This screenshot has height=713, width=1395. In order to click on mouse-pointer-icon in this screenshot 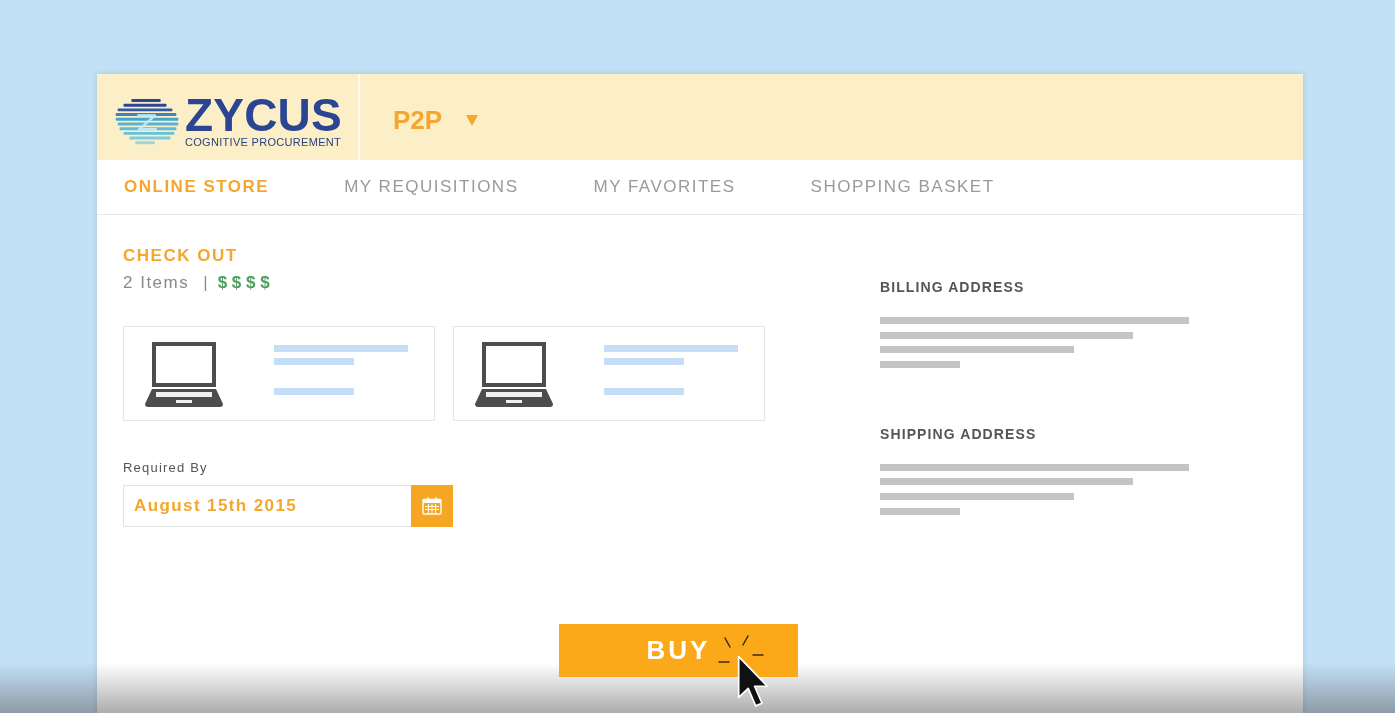, I will do `click(753, 681)`.